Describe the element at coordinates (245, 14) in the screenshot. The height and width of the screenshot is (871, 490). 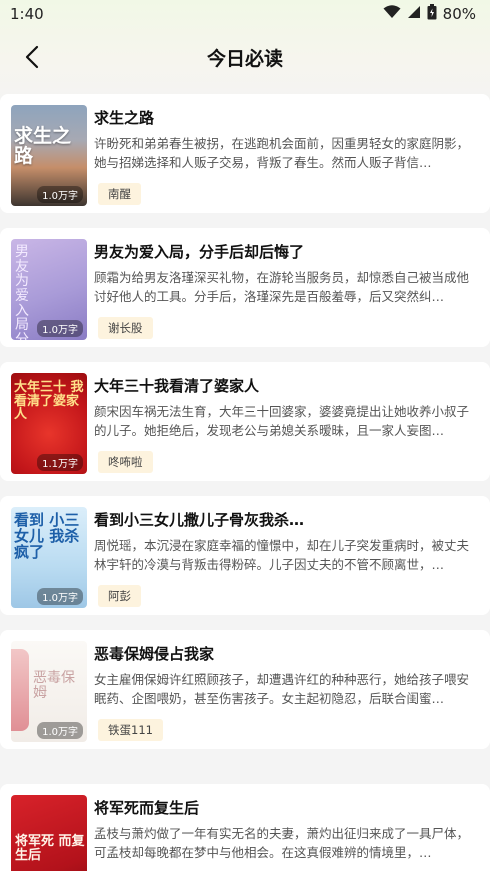
I see `status-bar: 1:40 80%` at that location.